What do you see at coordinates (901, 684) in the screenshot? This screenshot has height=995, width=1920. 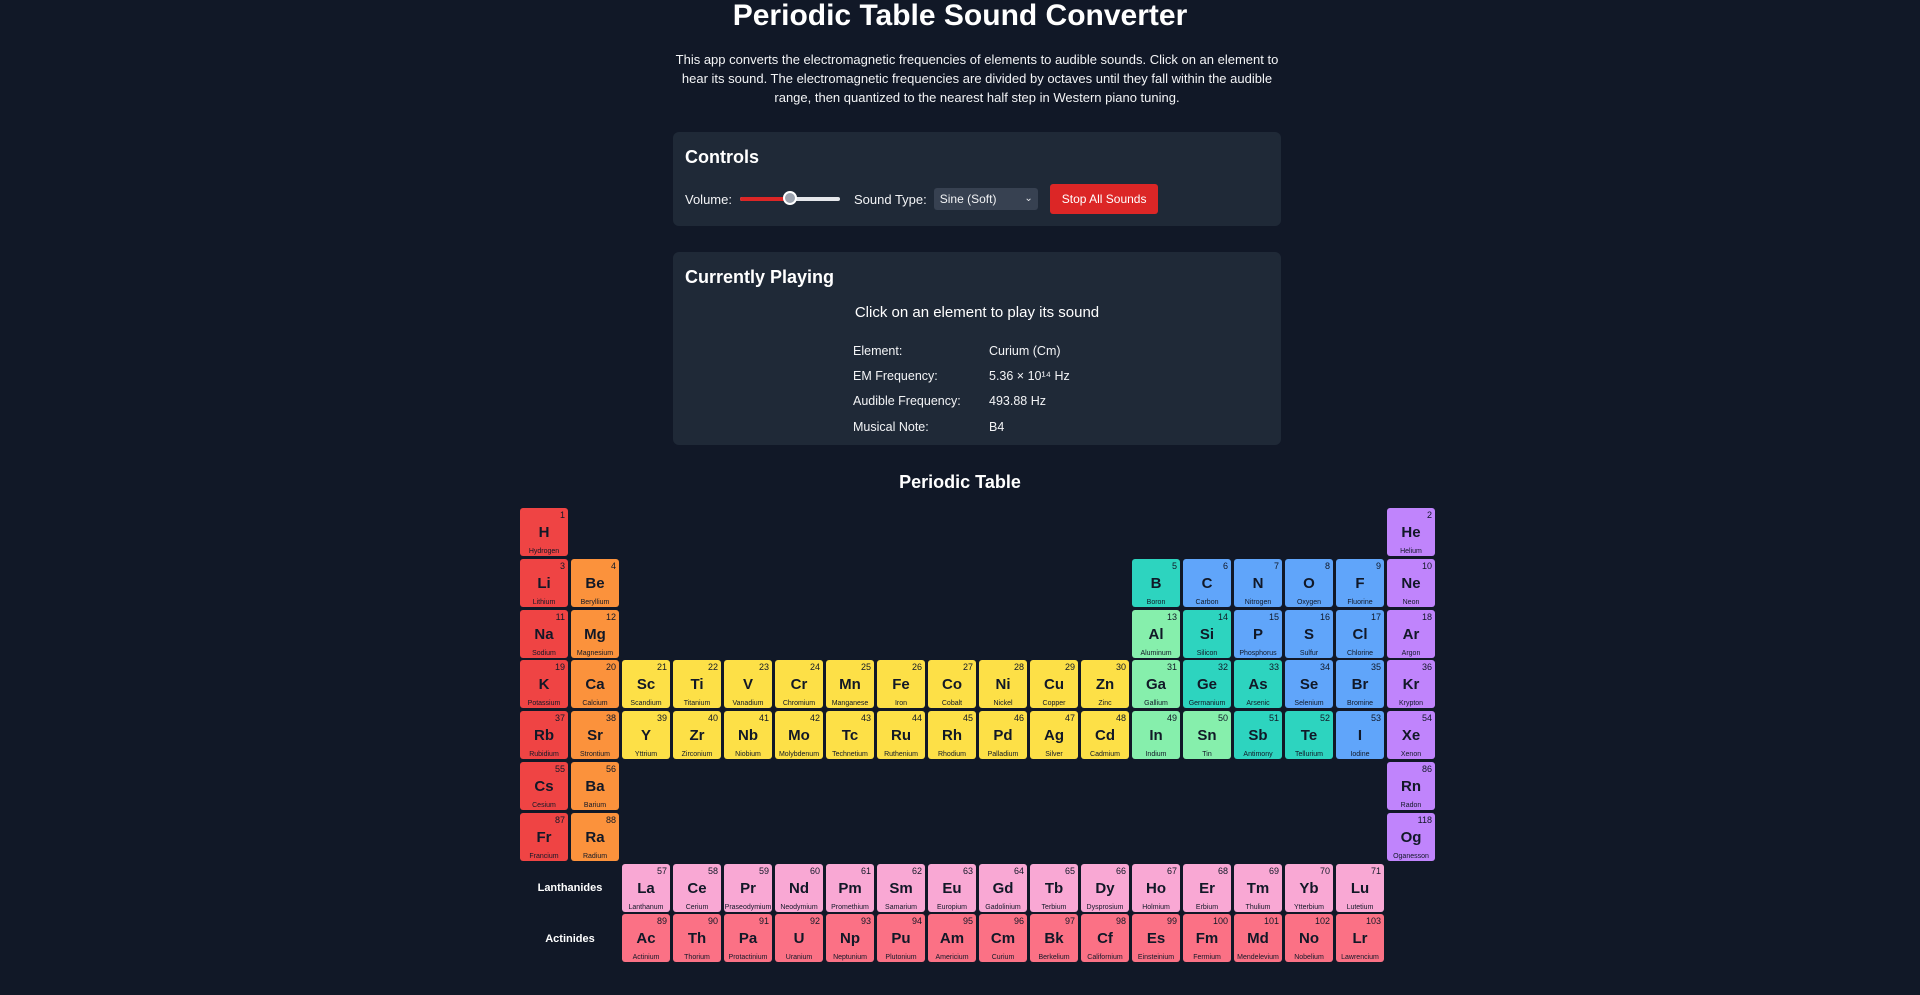 I see `element-fe: 26 Fe Iron` at bounding box center [901, 684].